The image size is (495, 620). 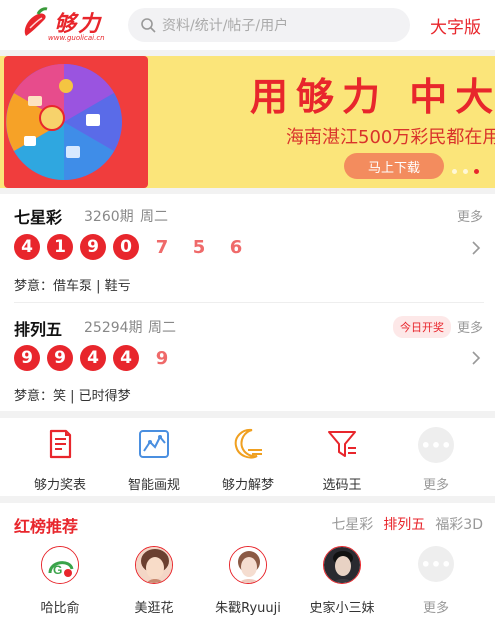 I want to click on extra-number: 5, so click(x=199, y=247).